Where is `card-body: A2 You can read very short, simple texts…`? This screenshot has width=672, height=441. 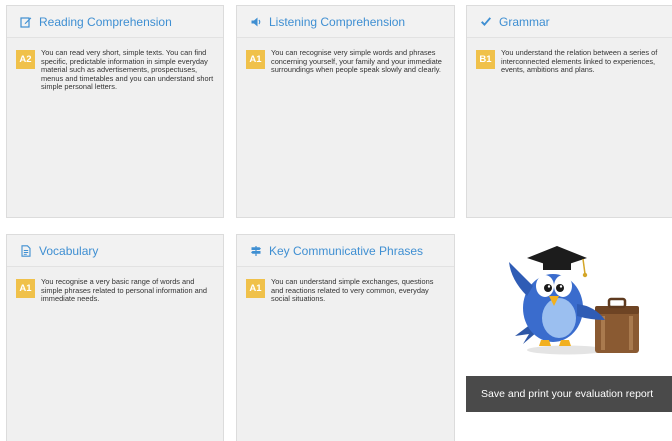
card-body: A2 You can read very short, simple texts… is located at coordinates (115, 65).